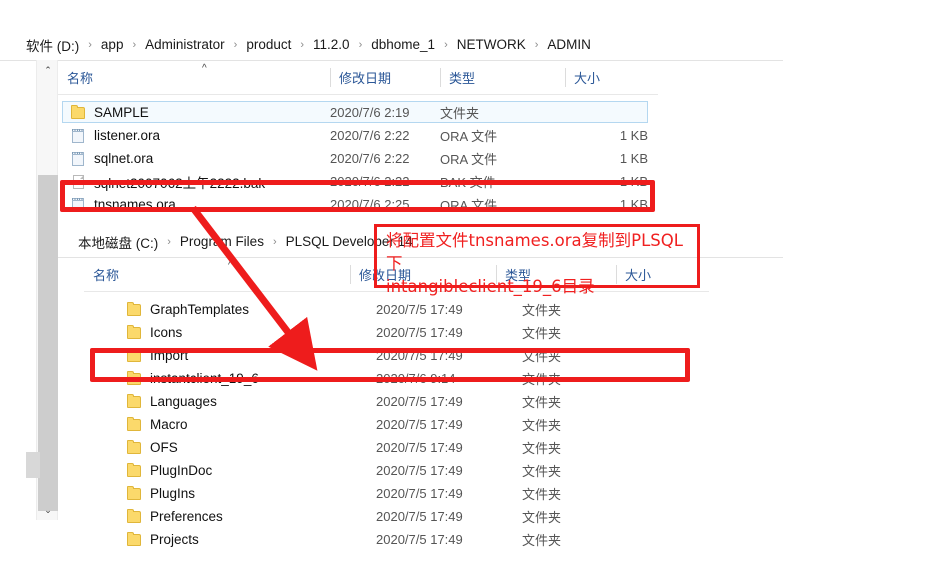  What do you see at coordinates (192, 378) in the screenshot?
I see `file-name-cell: instantclient_19_6` at bounding box center [192, 378].